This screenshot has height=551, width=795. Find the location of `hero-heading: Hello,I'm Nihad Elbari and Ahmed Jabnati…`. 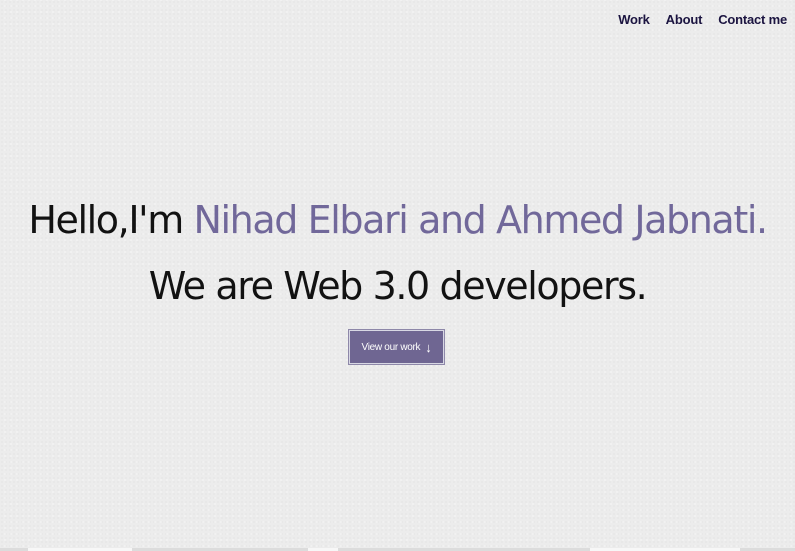

hero-heading: Hello,I'm Nihad Elbari and Ahmed Jabnati… is located at coordinates (397, 220).